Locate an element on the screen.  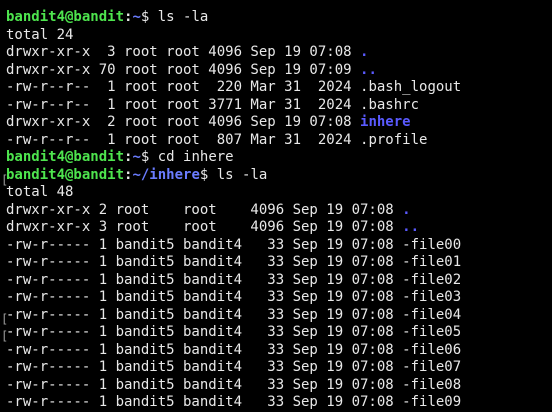
listing-name: -file00 is located at coordinates (432, 244).